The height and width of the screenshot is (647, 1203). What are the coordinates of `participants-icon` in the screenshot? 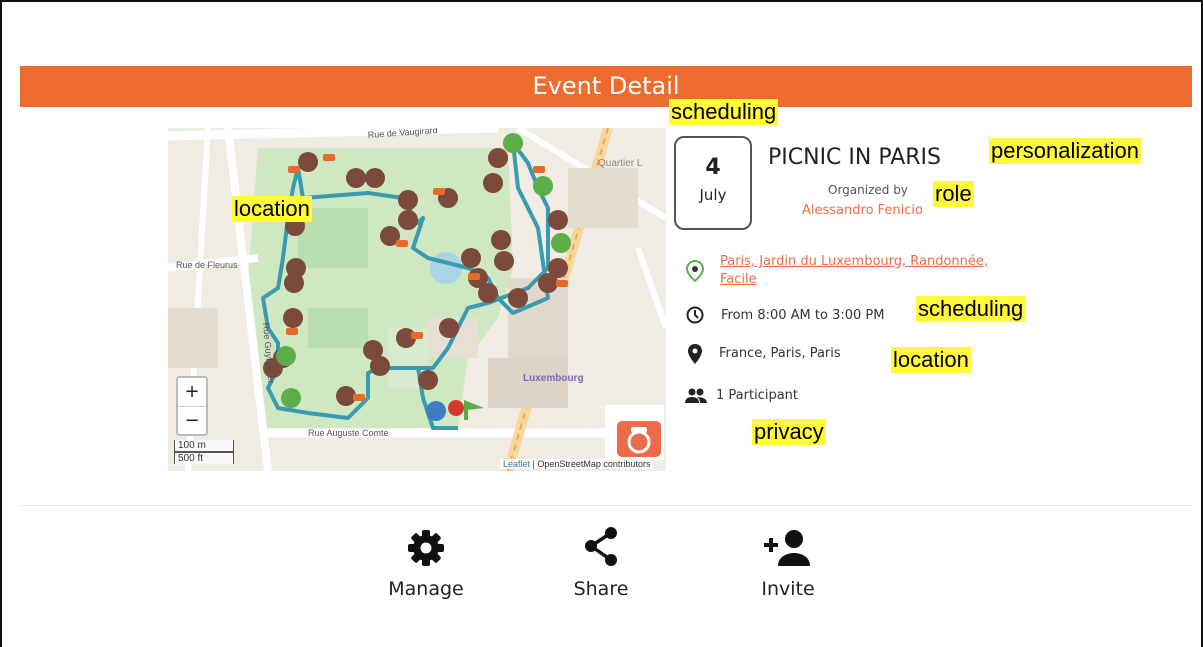 It's located at (696, 395).